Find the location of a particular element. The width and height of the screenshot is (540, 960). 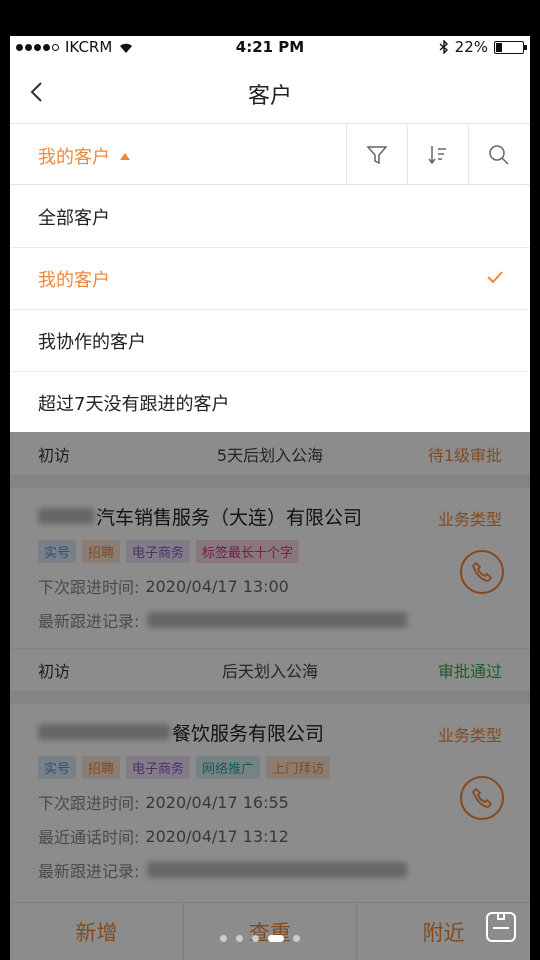

dropdown-item-all: 全部客户 is located at coordinates (270, 217).